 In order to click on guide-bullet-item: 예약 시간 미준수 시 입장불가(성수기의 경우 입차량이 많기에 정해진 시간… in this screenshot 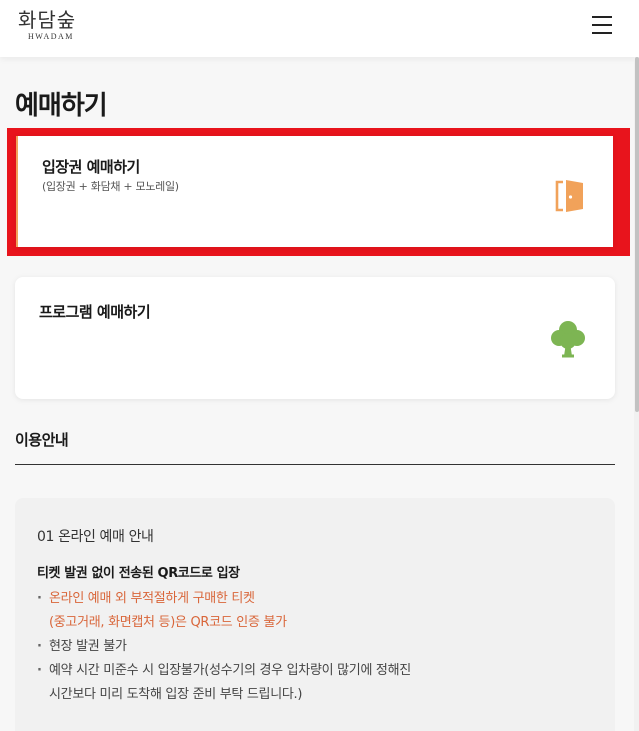, I will do `click(224, 683)`.